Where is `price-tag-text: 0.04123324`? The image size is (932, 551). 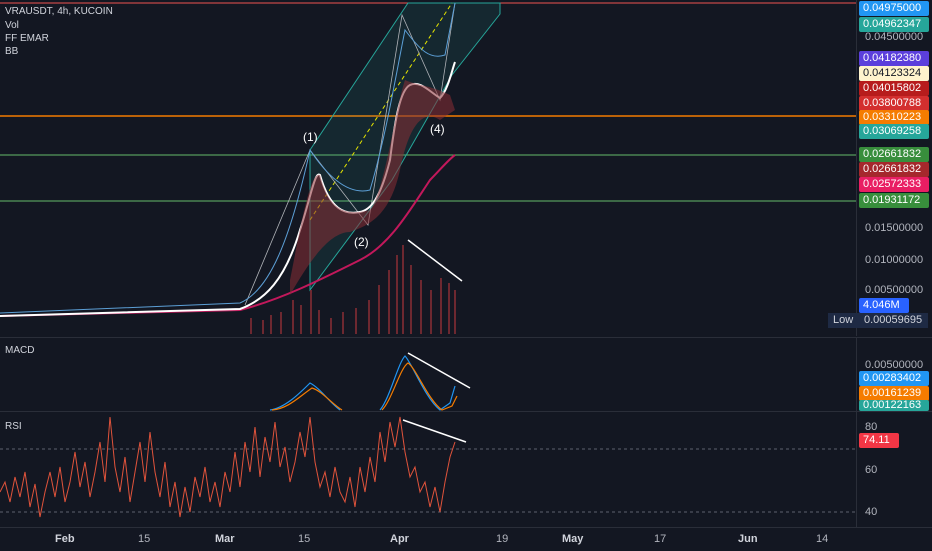 price-tag-text: 0.04123324 is located at coordinates (892, 73).